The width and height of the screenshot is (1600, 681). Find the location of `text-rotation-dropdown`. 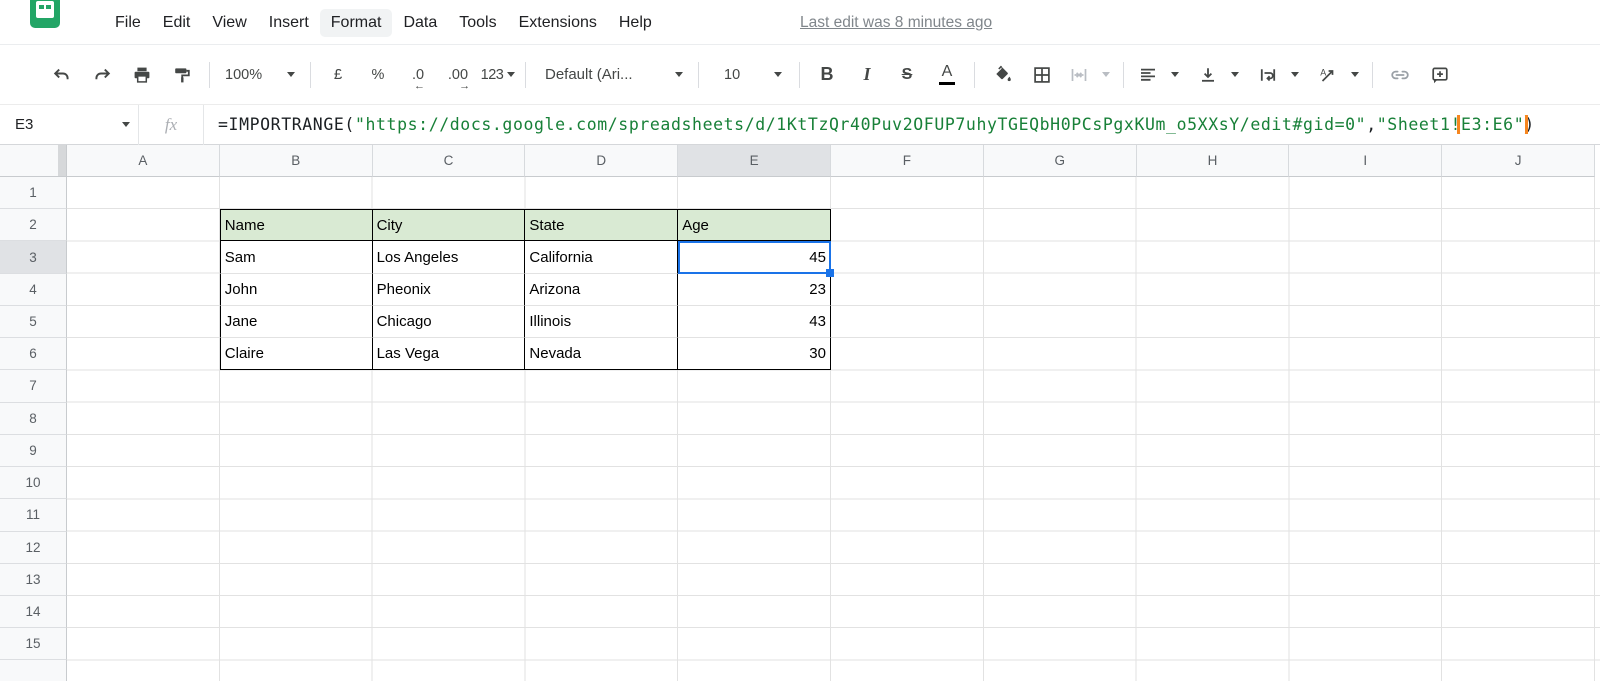

text-rotation-dropdown is located at coordinates (1355, 75).